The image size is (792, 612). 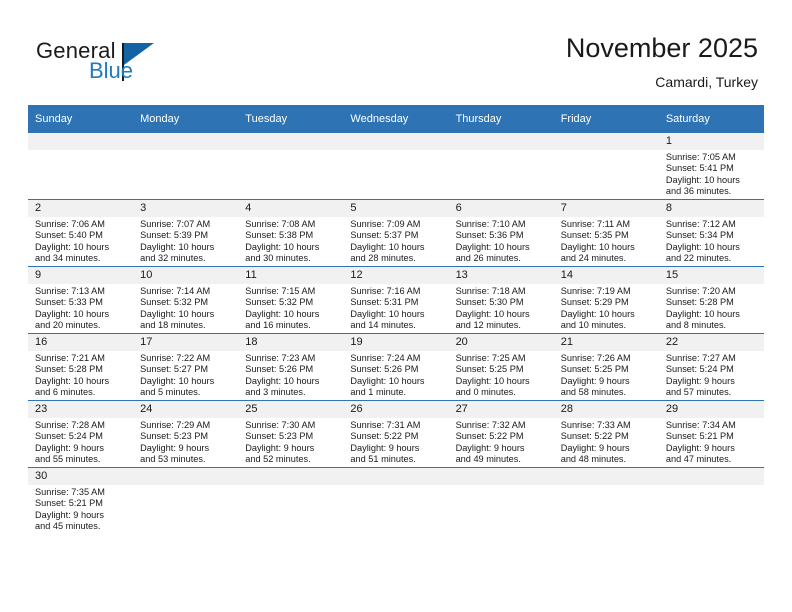 What do you see at coordinates (595, 224) in the screenshot?
I see `sunrise-time: Sunrise: 7:11 AM` at bounding box center [595, 224].